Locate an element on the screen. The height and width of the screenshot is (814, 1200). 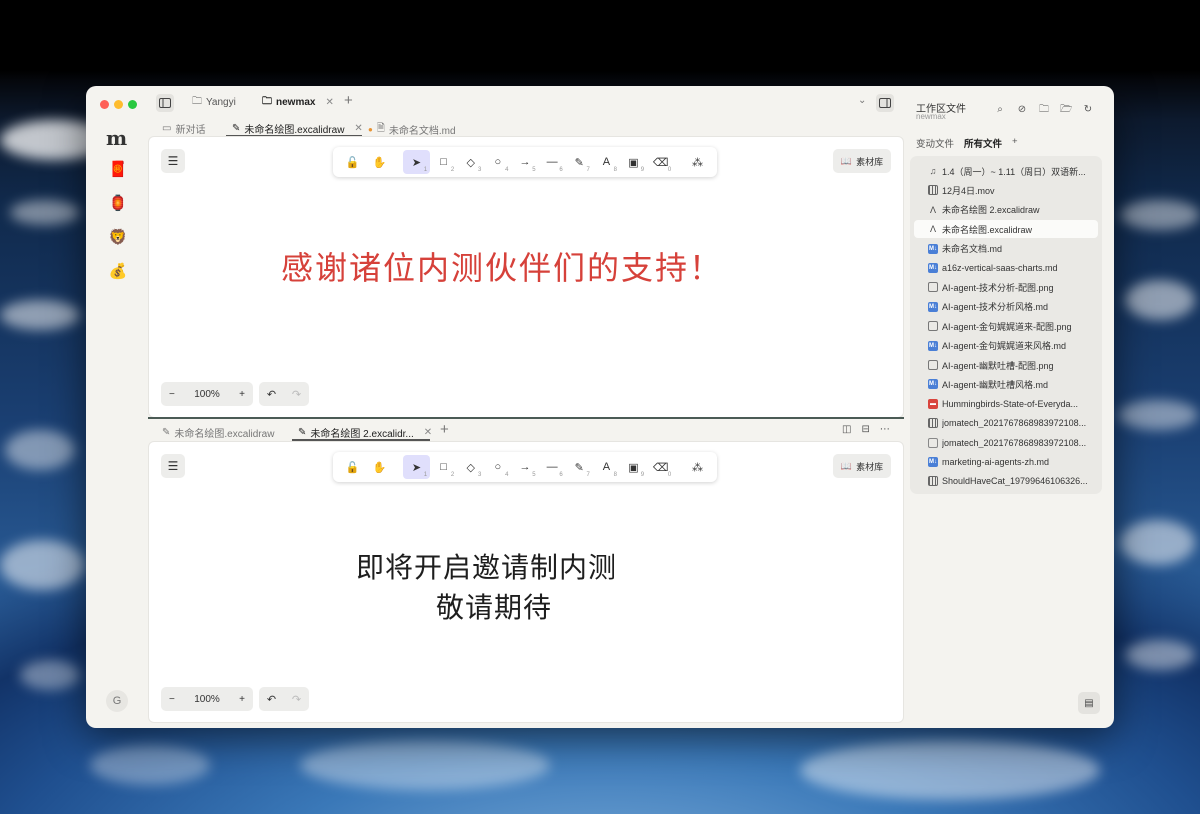
canvas-text-thanks: 感谢诸位内测伙伴们的支持！ is located at coordinates (502, 266).